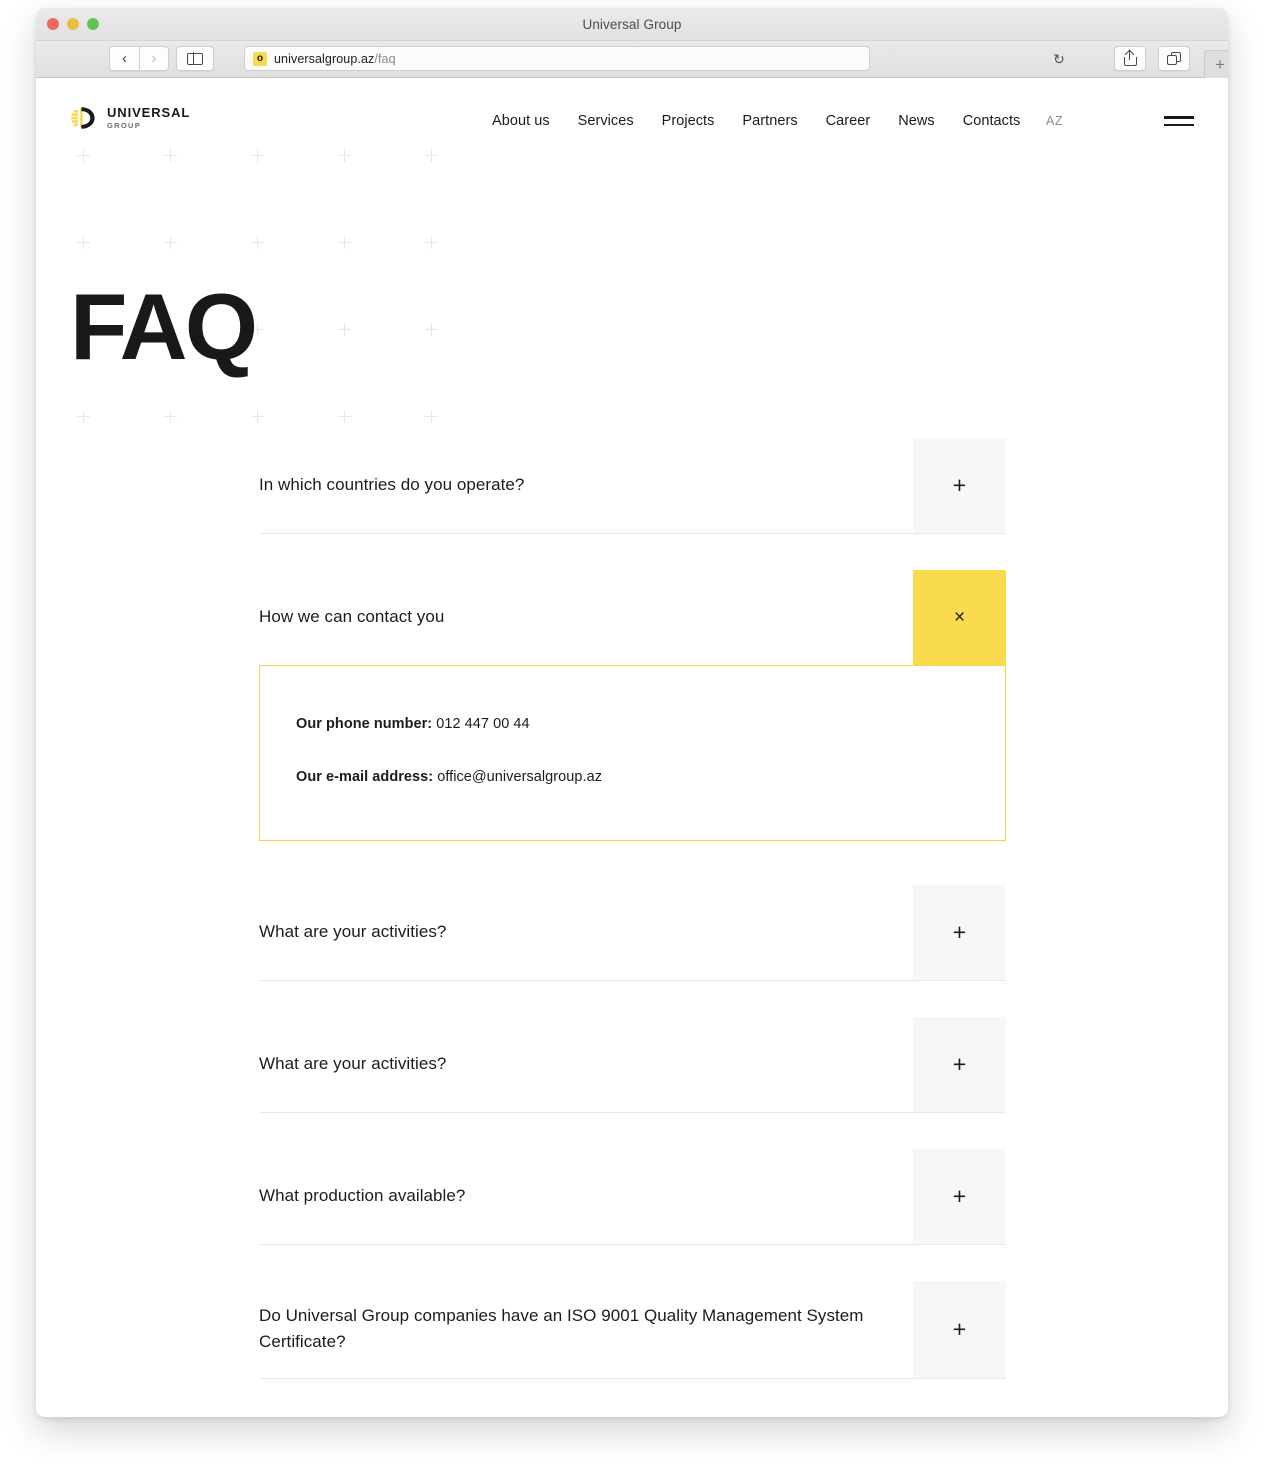 This screenshot has height=1471, width=1264. I want to click on back-button: ‹, so click(124, 58).